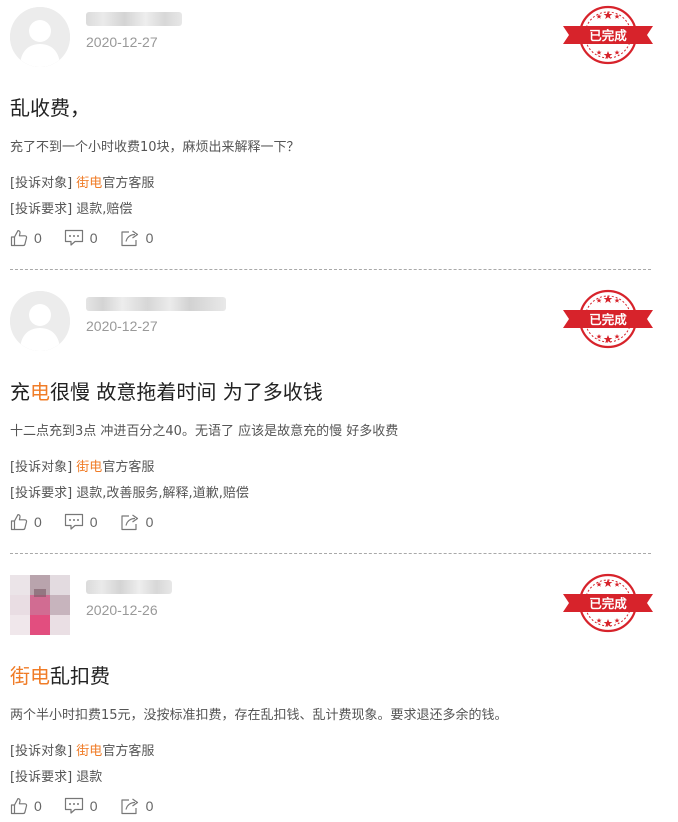  Describe the element at coordinates (30, 676) in the screenshot. I see `title-highlight: 街电` at that location.